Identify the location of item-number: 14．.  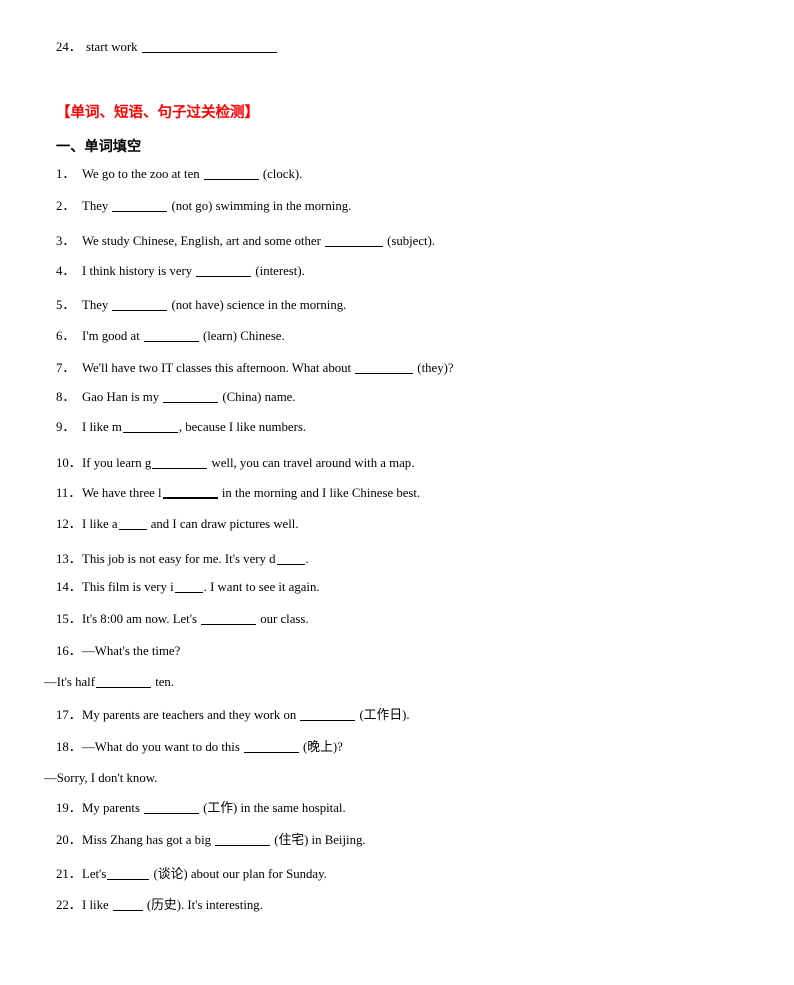
(69, 587).